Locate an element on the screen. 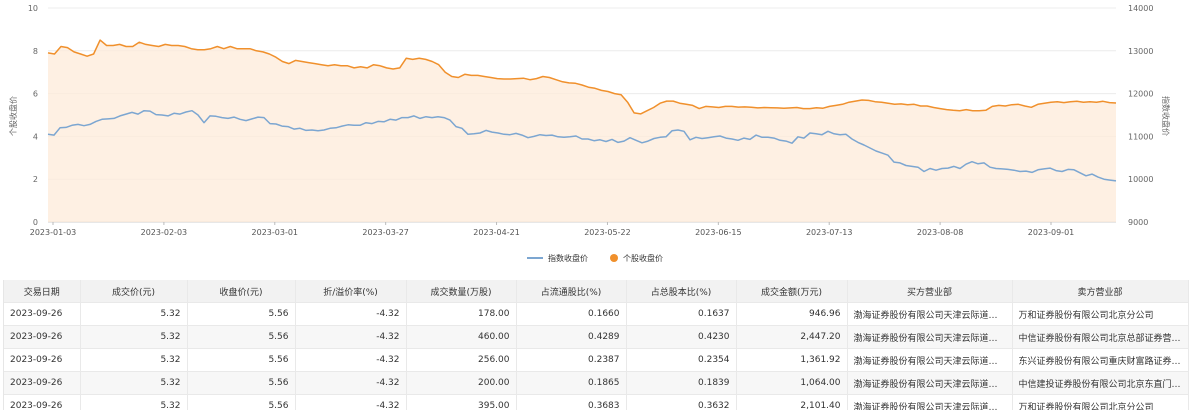 The image size is (1190, 410). header-float-ratio: 占流通股比(%) is located at coordinates (571, 291).